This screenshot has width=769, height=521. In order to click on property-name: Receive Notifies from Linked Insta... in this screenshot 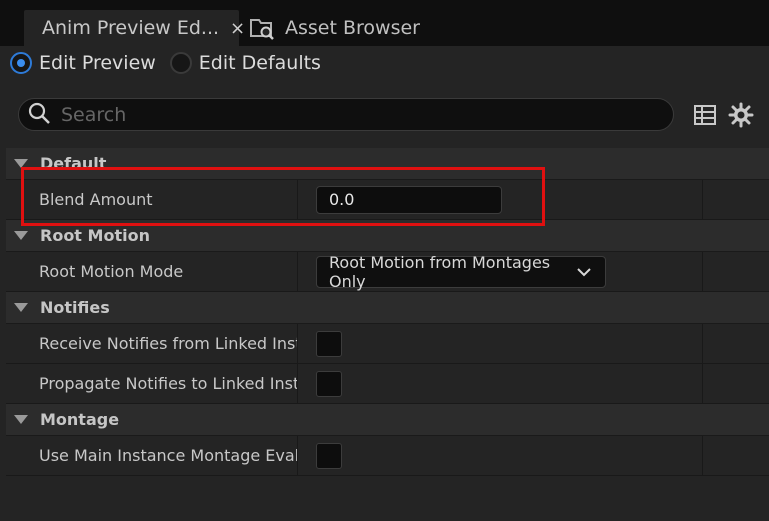, I will do `click(152, 343)`.